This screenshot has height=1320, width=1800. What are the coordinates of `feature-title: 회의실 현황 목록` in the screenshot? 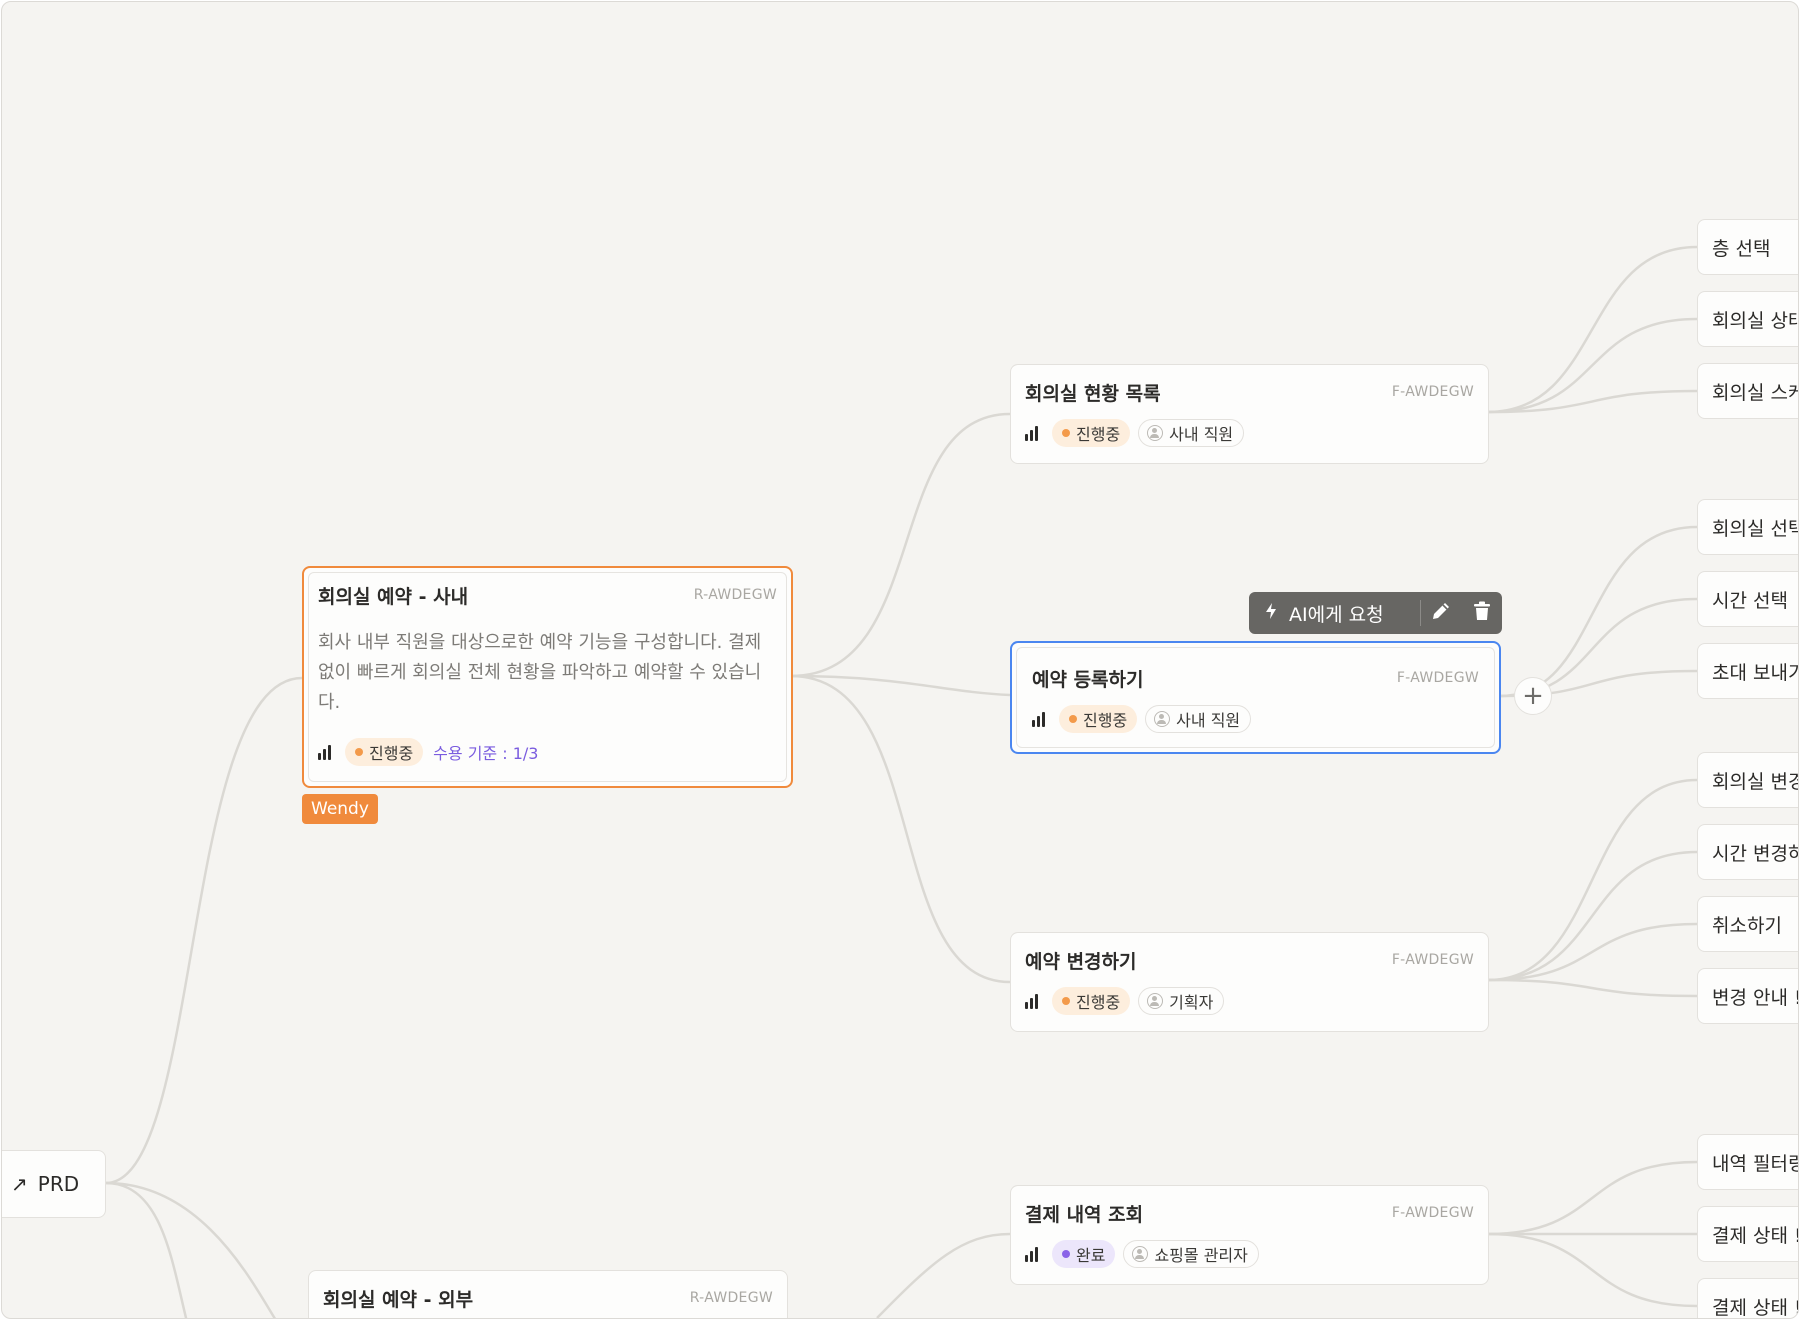 It's located at (1093, 394).